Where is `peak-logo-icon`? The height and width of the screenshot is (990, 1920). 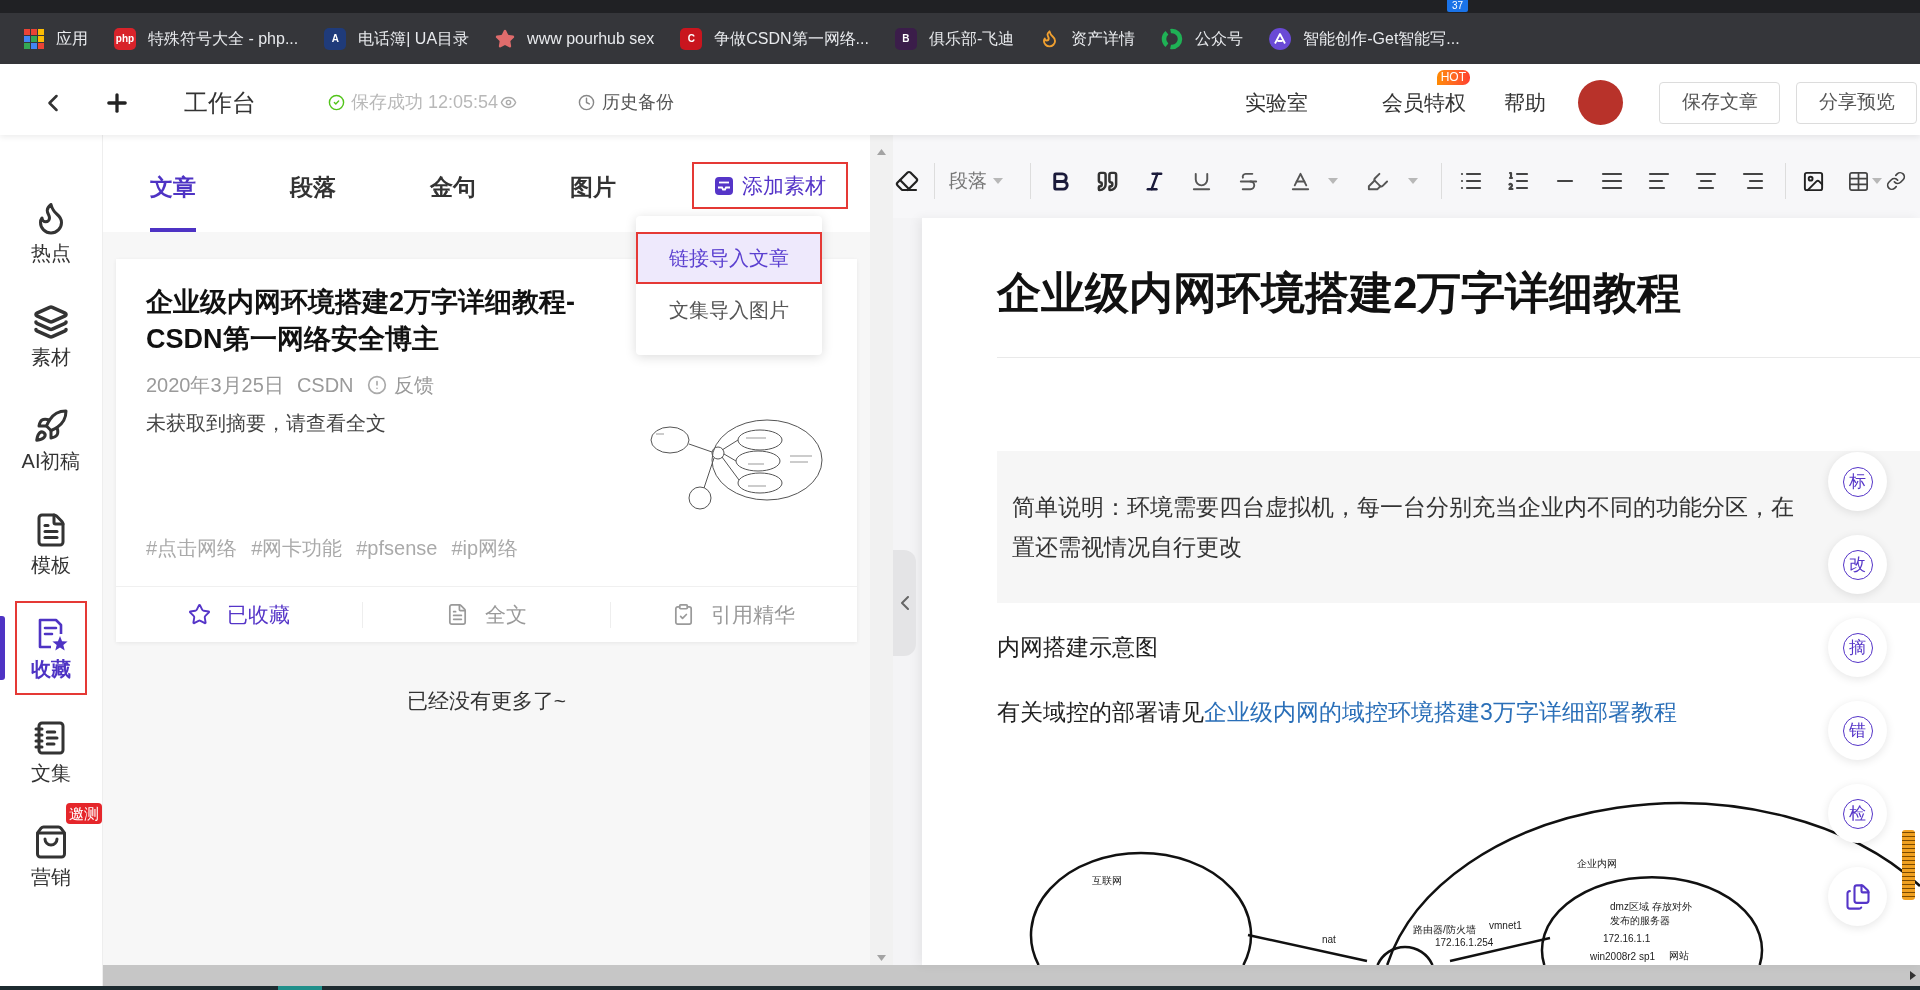
peak-logo-icon is located at coordinates (1280, 38).